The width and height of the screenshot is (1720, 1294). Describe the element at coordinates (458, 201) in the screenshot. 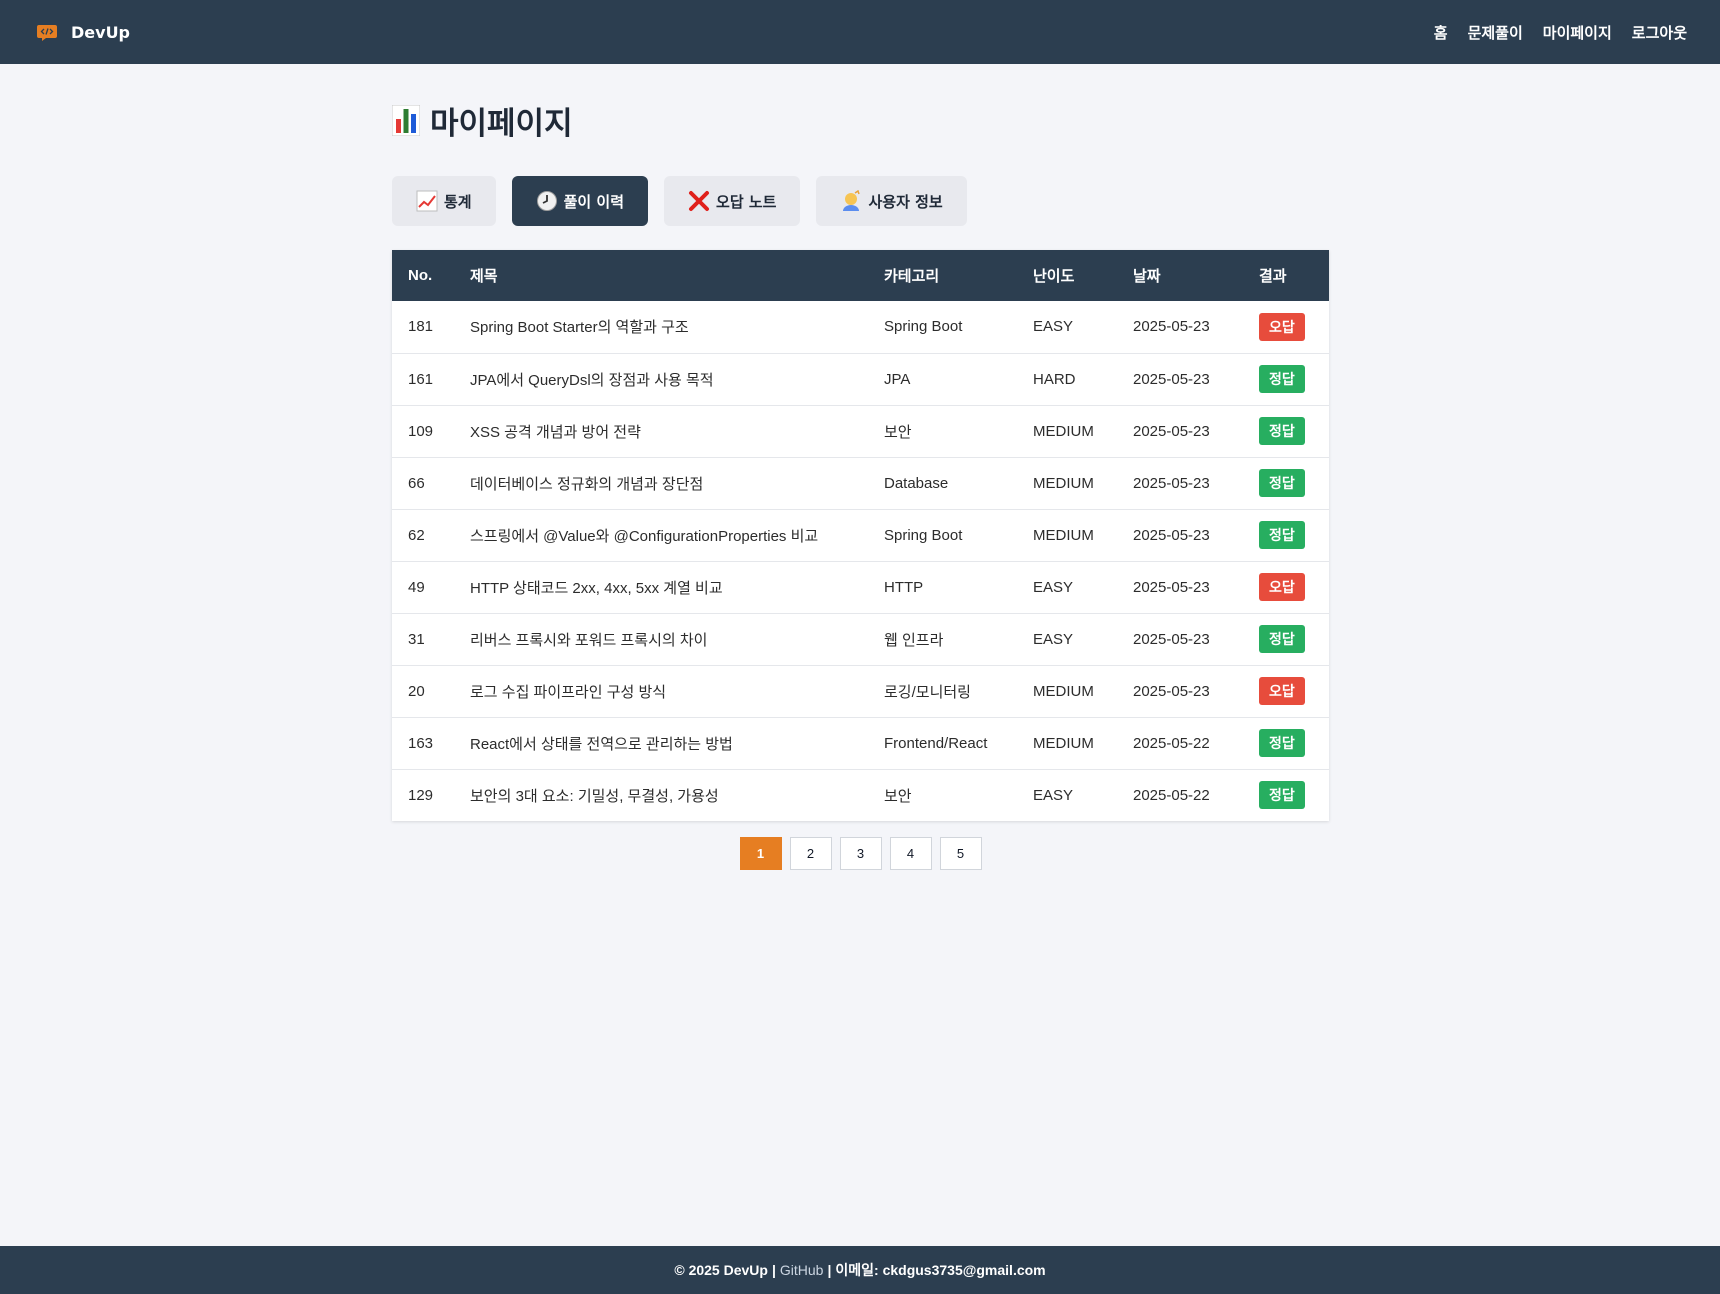

I see `tab-stats-label: 통계` at that location.